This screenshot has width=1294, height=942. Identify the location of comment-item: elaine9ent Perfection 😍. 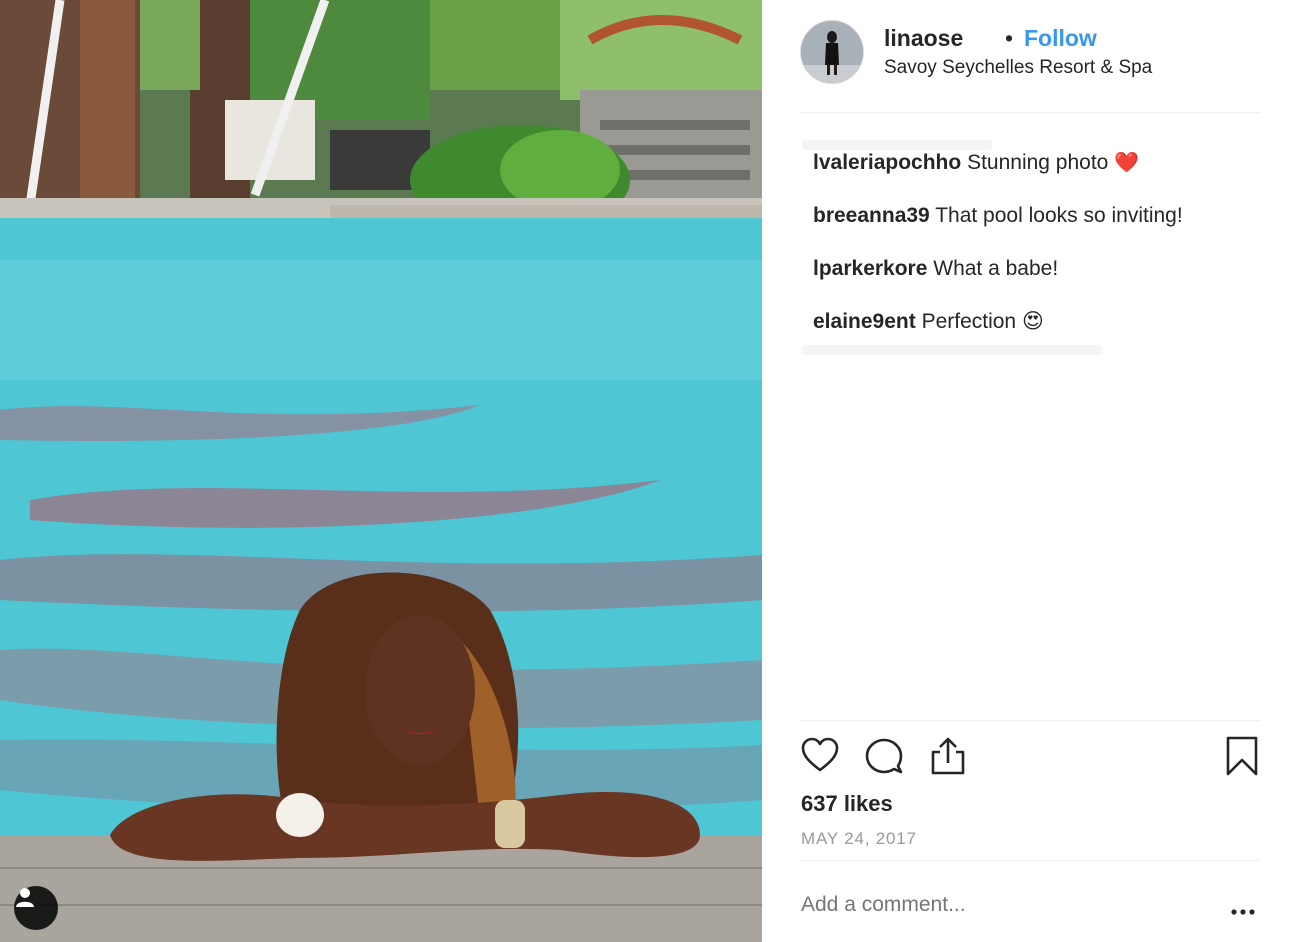
(1033, 322).